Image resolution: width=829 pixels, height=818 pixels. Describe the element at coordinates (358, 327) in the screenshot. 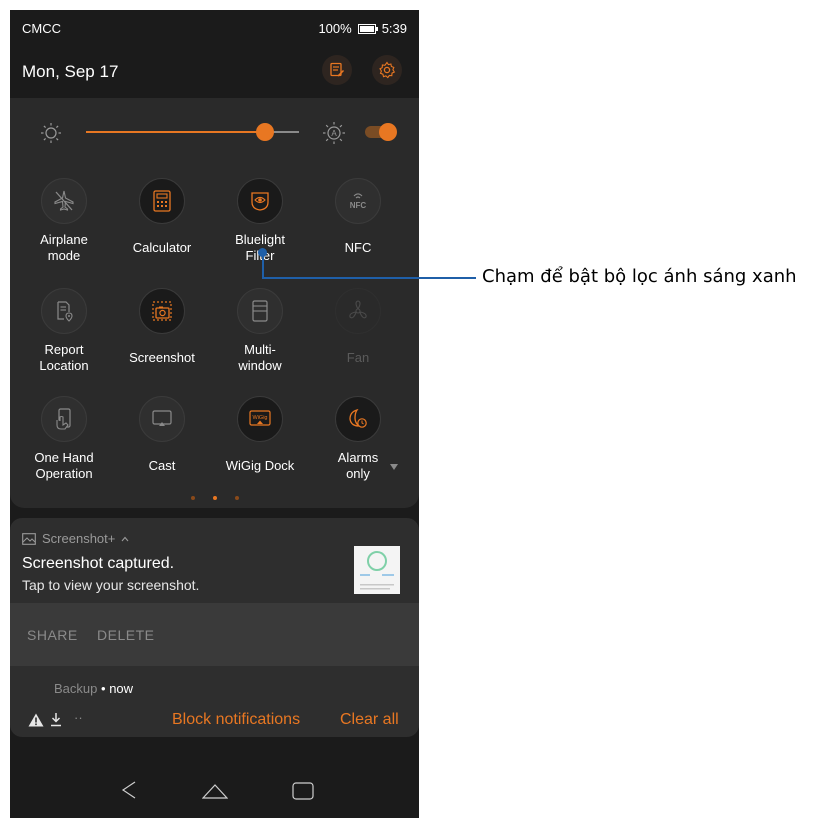

I see `tile-fan: Fan` at that location.